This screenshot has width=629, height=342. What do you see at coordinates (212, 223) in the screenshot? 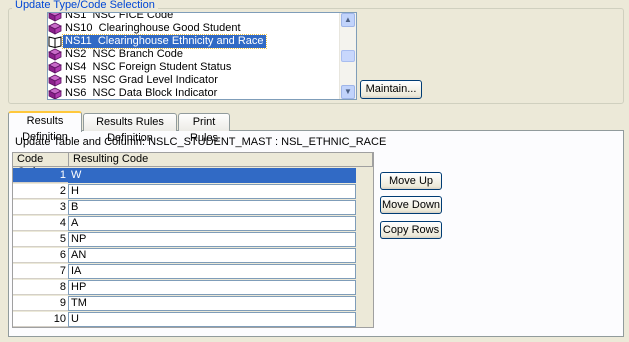
I see `resulting-code-cell: A` at bounding box center [212, 223].